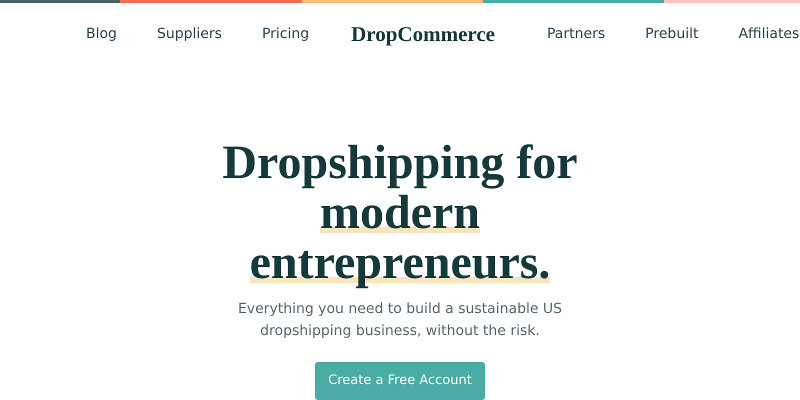  I want to click on nav-link: Pricing, so click(286, 34).